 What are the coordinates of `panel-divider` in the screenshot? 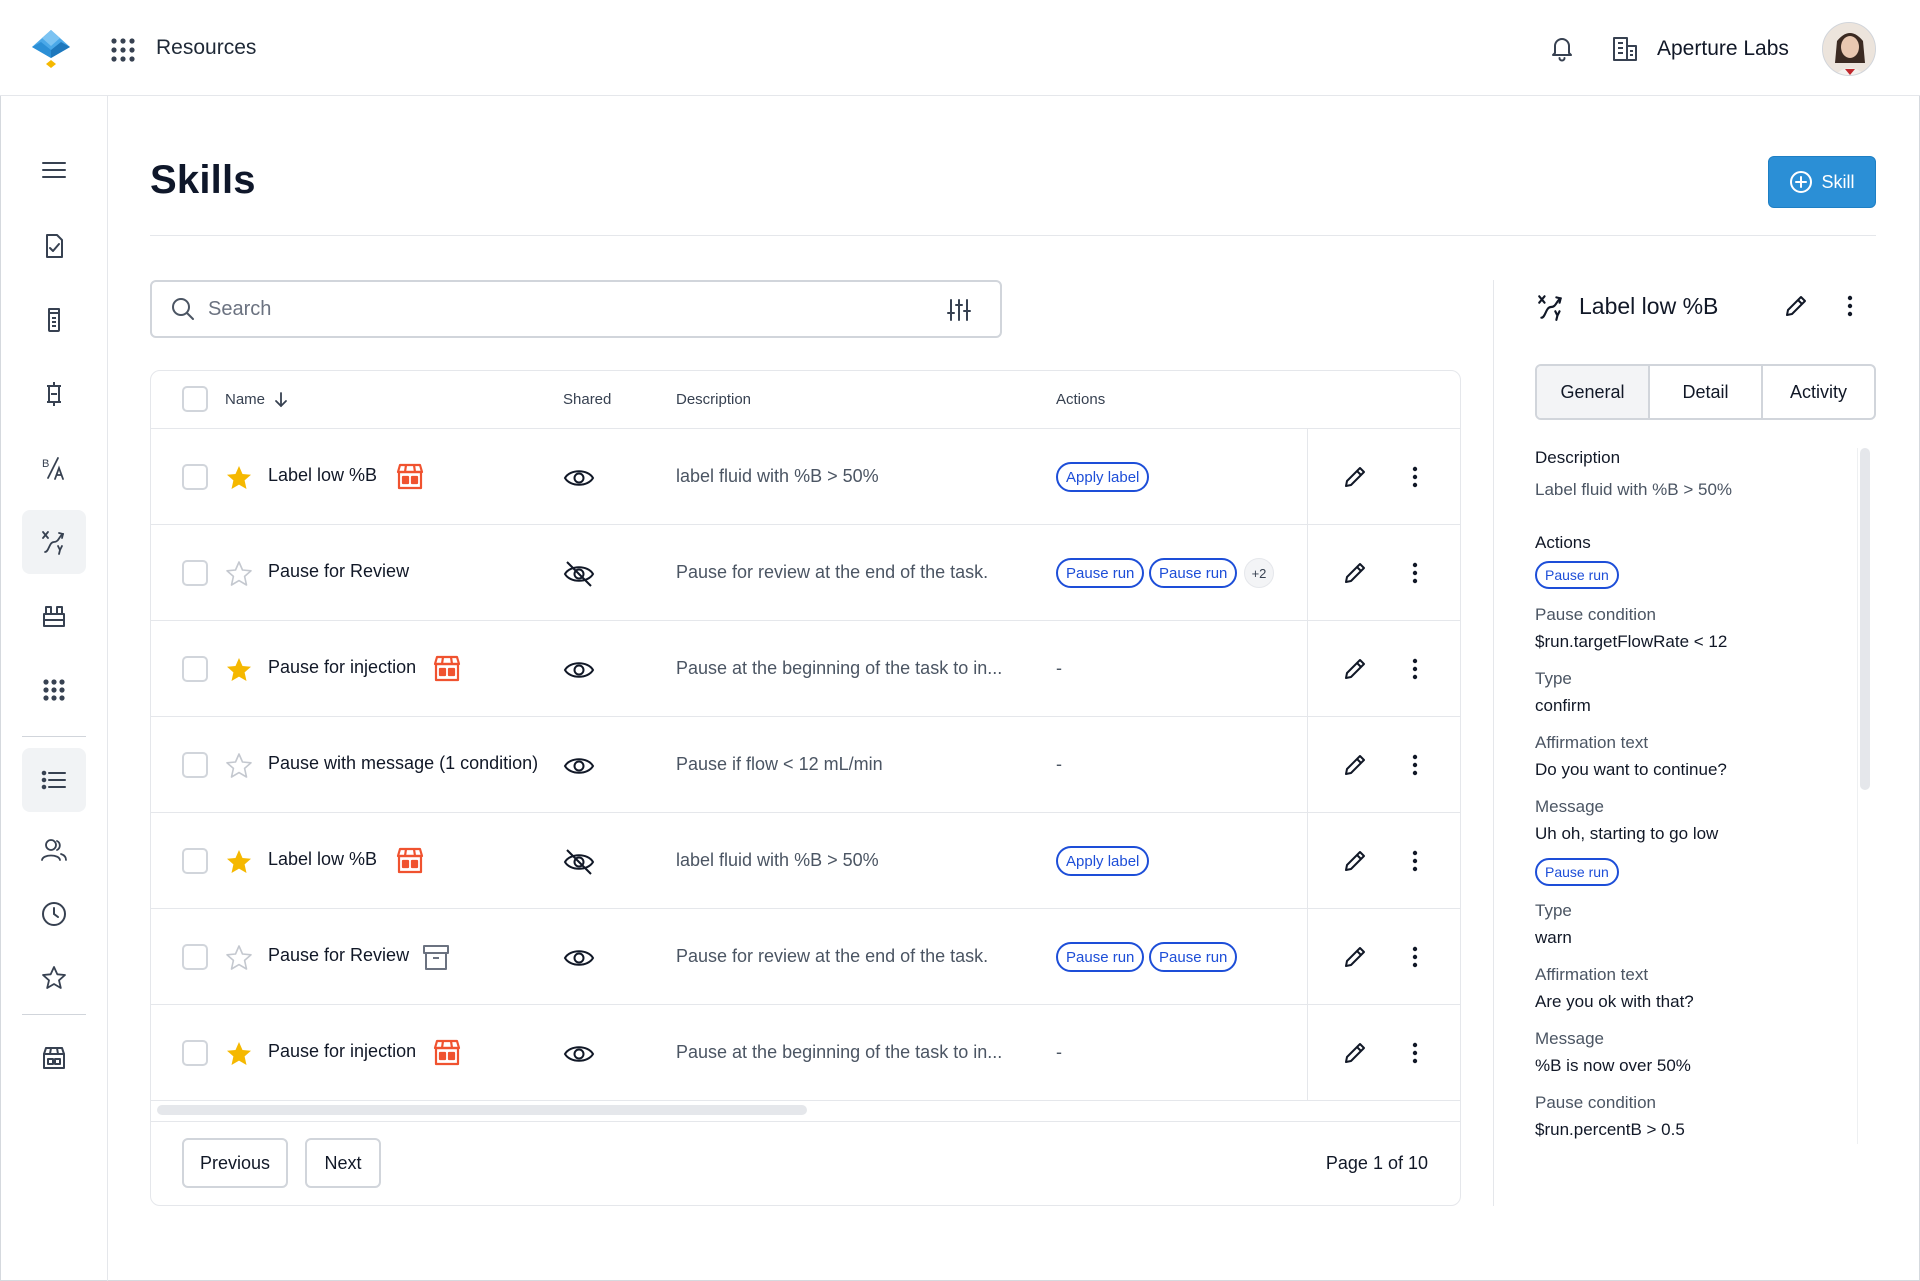 It's located at (1493, 743).